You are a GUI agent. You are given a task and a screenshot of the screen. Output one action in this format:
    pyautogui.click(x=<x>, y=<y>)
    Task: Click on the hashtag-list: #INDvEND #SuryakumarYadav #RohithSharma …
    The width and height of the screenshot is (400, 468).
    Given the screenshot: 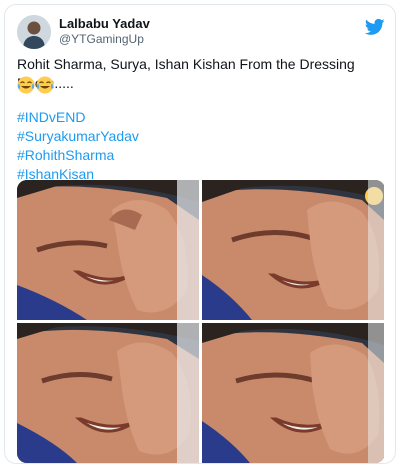 What is the action you would take?
    pyautogui.click(x=78, y=146)
    